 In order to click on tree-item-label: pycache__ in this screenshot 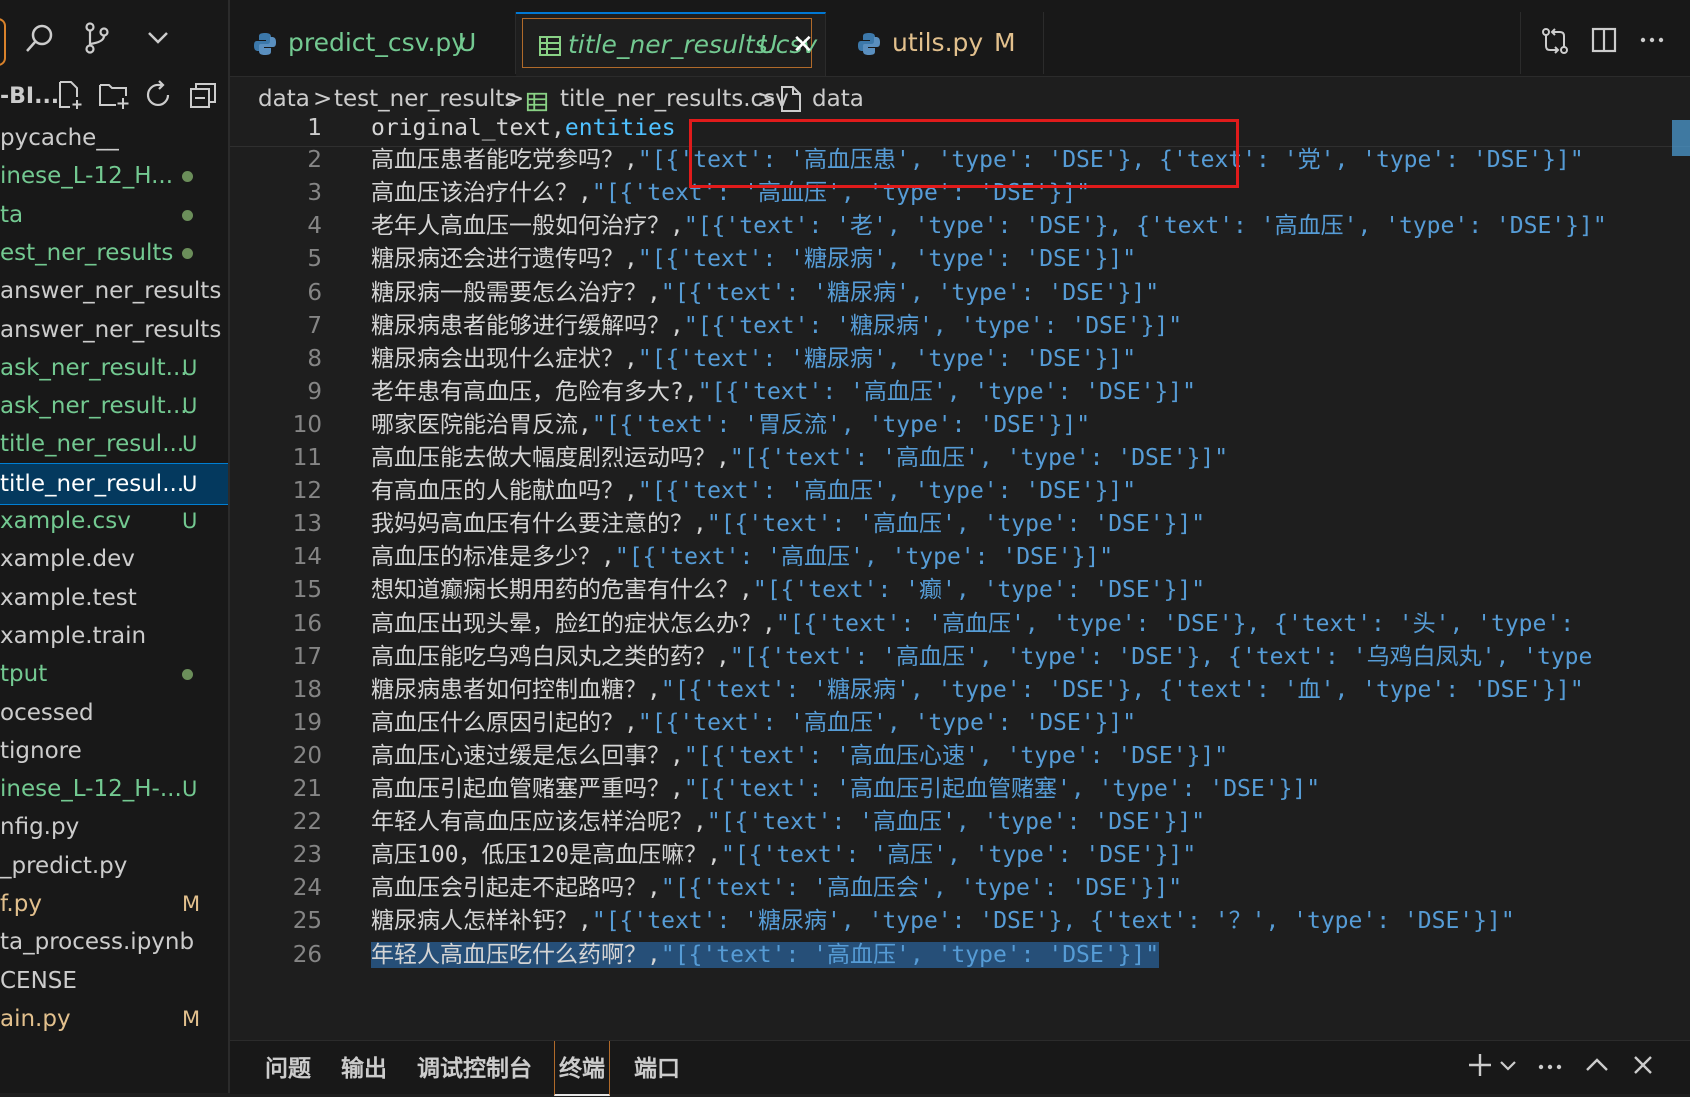, I will do `click(60, 138)`.